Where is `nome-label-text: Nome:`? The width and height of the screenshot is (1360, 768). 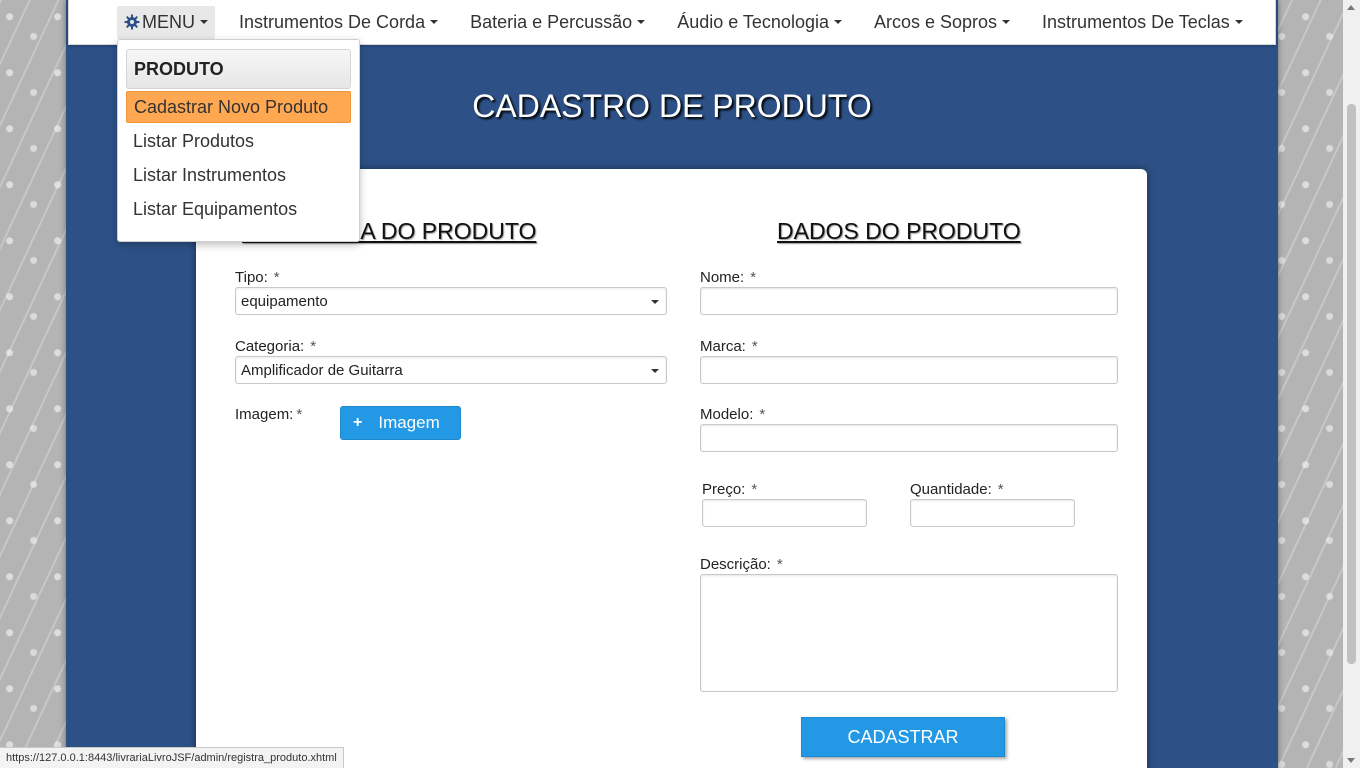 nome-label-text: Nome: is located at coordinates (722, 277).